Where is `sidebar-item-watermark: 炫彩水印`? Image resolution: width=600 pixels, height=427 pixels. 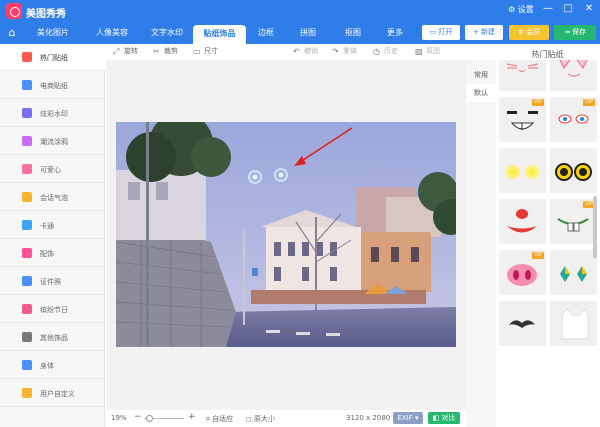 sidebar-item-watermark: 炫彩水印 is located at coordinates (52, 113).